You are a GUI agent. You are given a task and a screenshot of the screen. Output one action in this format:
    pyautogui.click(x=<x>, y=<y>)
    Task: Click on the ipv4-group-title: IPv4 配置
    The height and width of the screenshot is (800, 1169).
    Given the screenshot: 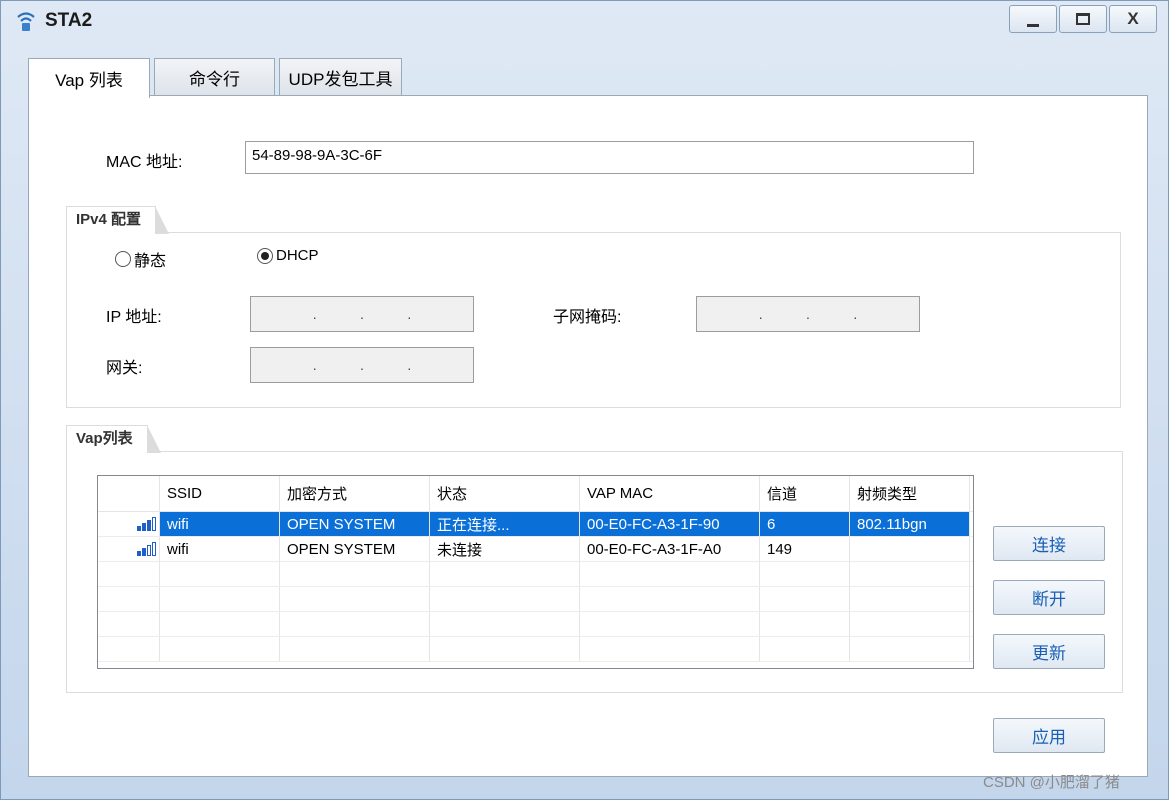 What is the action you would take?
    pyautogui.click(x=118, y=220)
    